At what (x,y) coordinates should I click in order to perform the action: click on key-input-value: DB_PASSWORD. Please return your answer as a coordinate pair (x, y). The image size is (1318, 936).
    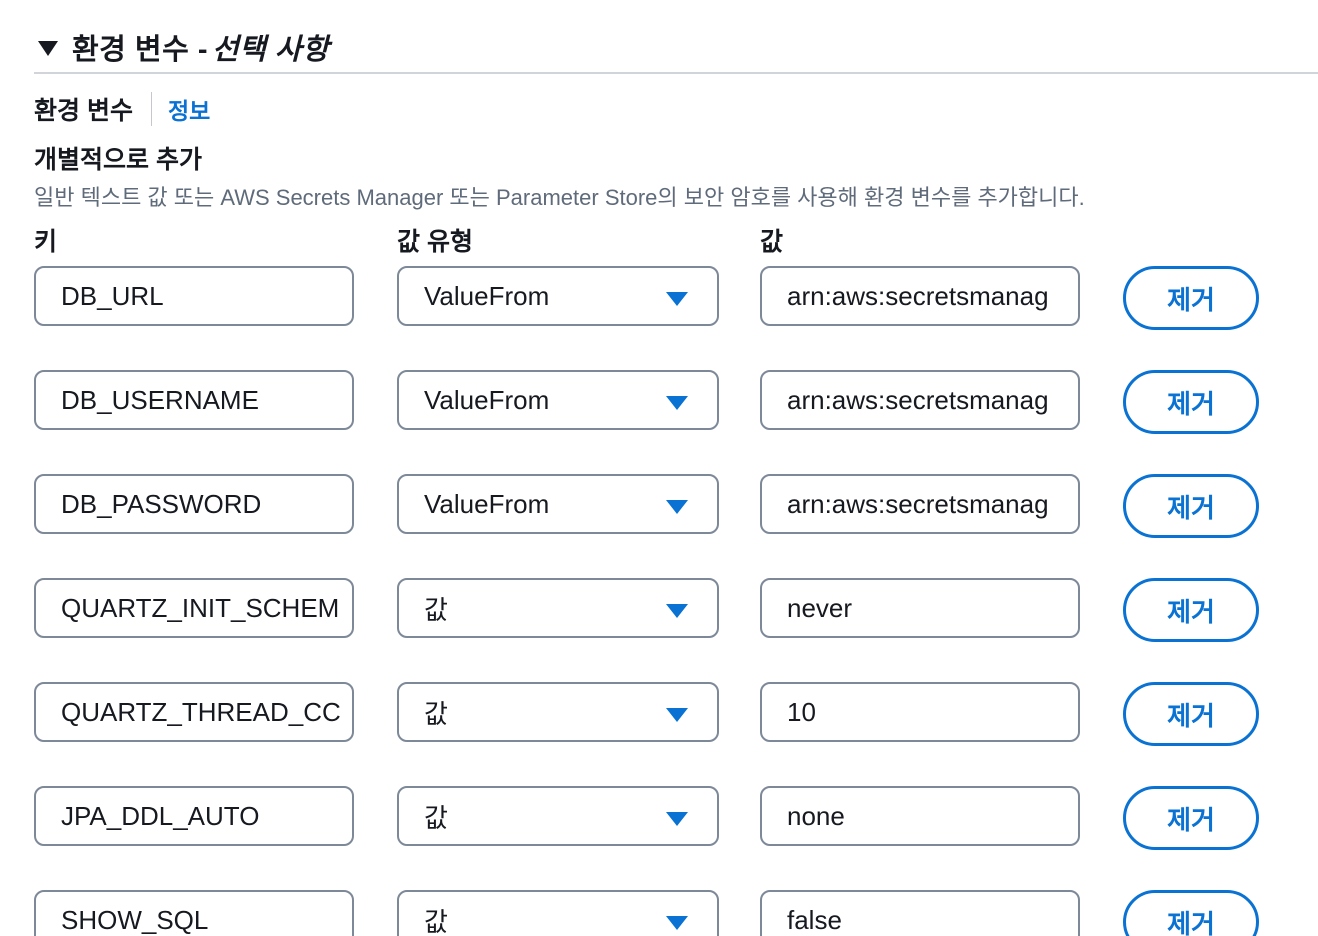
    Looking at the image, I should click on (161, 503).